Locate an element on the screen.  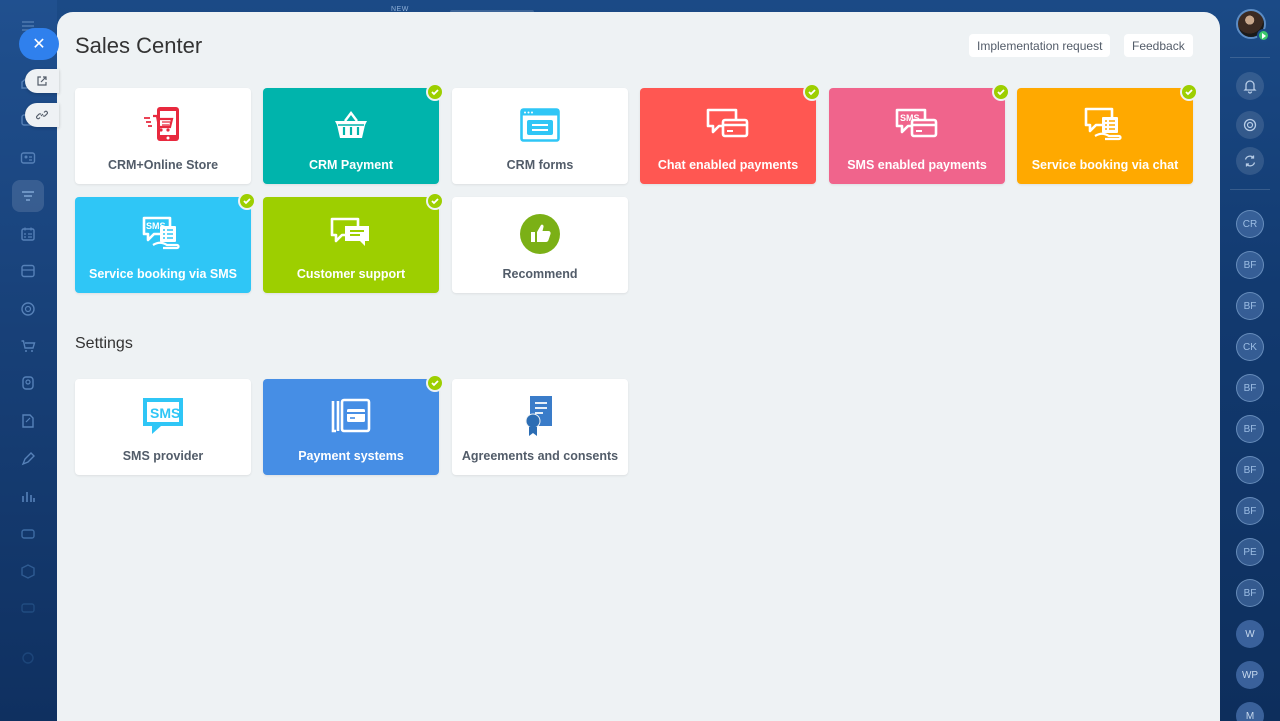
tile-label: Chat enabled payments is located at coordinates (728, 165).